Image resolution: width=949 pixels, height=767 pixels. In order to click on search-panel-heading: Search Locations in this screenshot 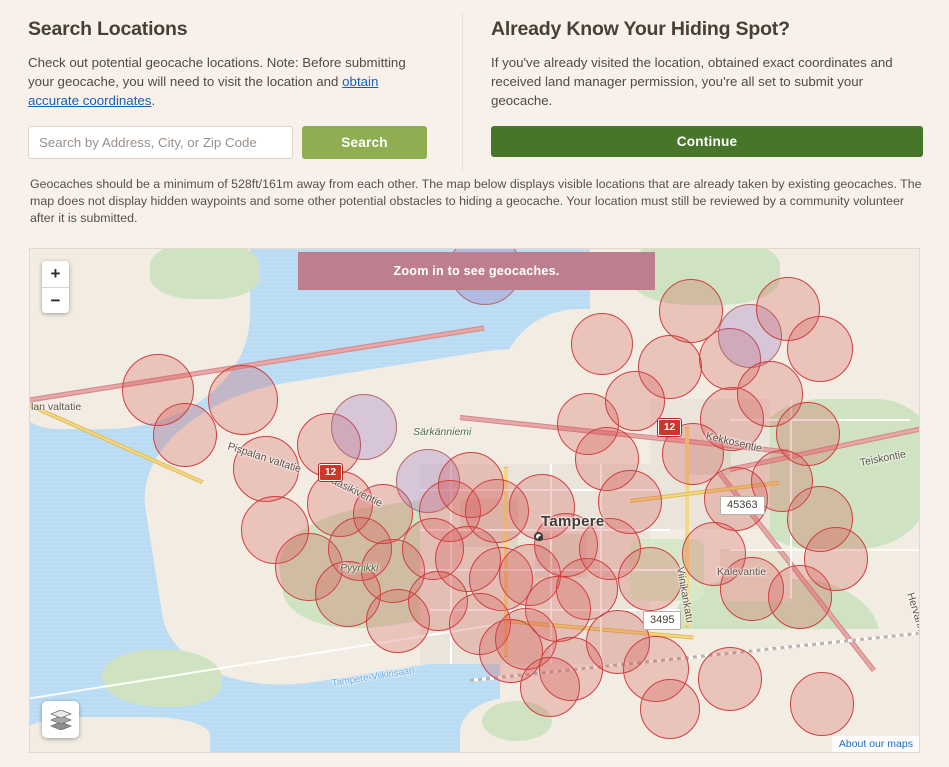, I will do `click(108, 29)`.